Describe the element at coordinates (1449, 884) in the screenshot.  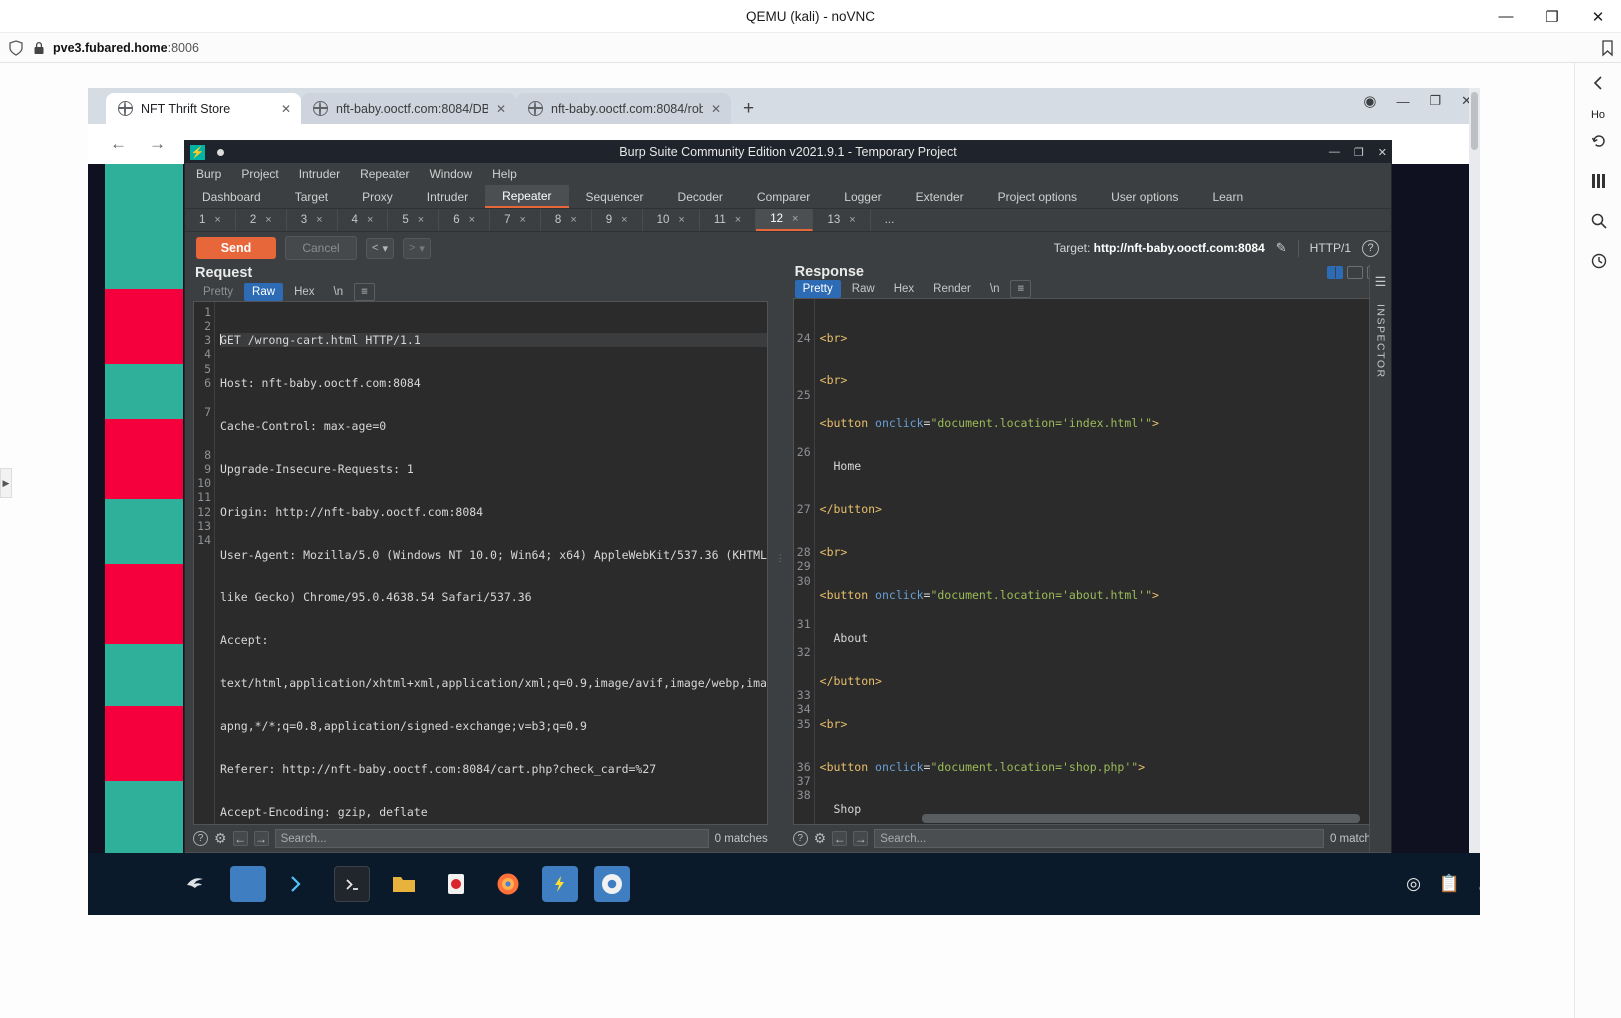
I see `clipboard-icon: 📋` at that location.